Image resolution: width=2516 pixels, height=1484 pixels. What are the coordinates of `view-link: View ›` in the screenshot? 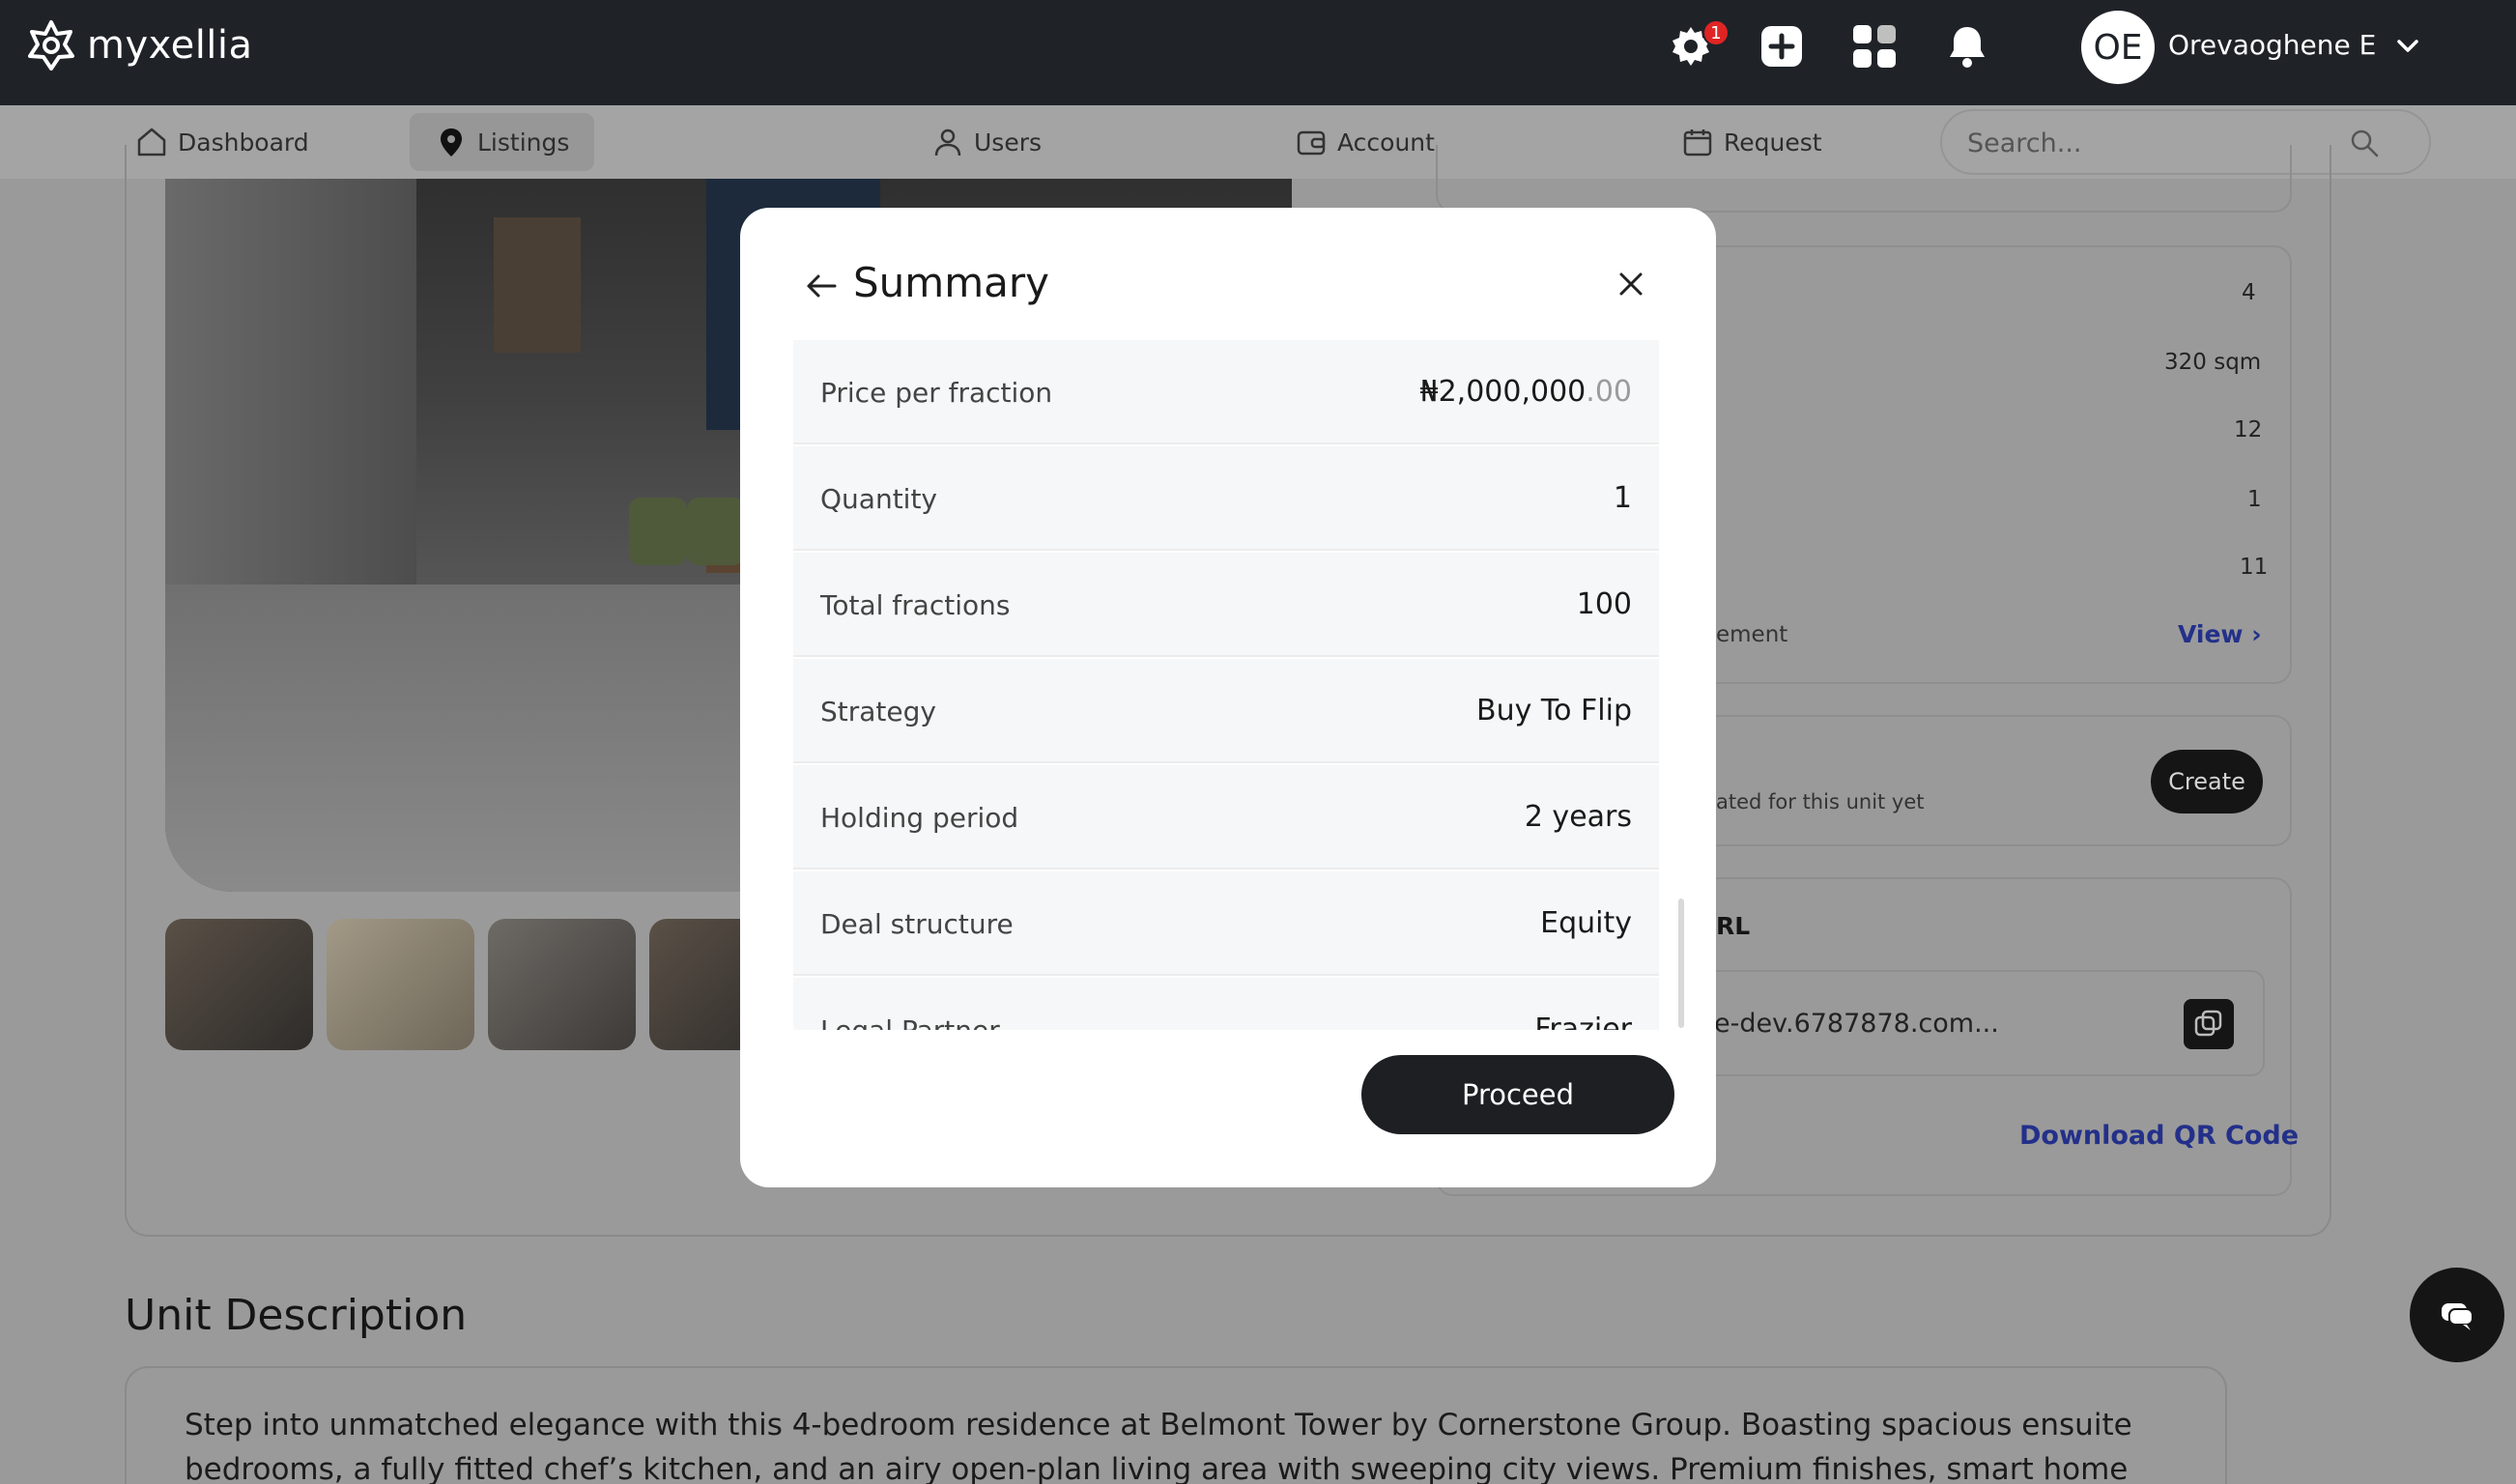 It's located at (2220, 634).